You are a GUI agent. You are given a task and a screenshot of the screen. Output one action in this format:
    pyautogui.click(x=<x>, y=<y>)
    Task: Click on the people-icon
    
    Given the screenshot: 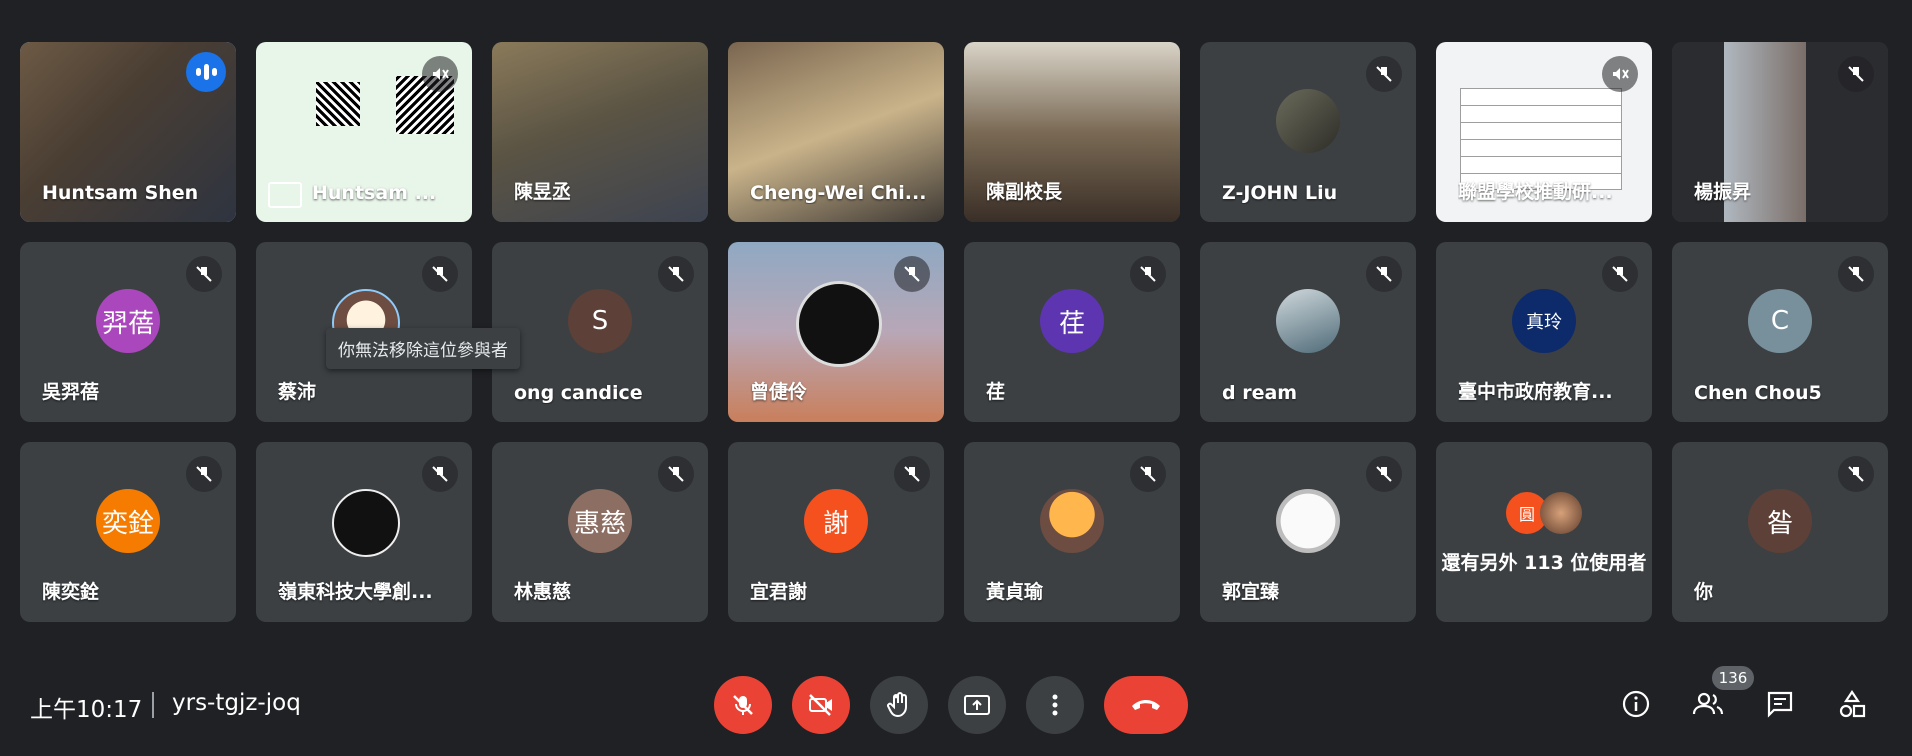 What is the action you would take?
    pyautogui.click(x=1708, y=703)
    